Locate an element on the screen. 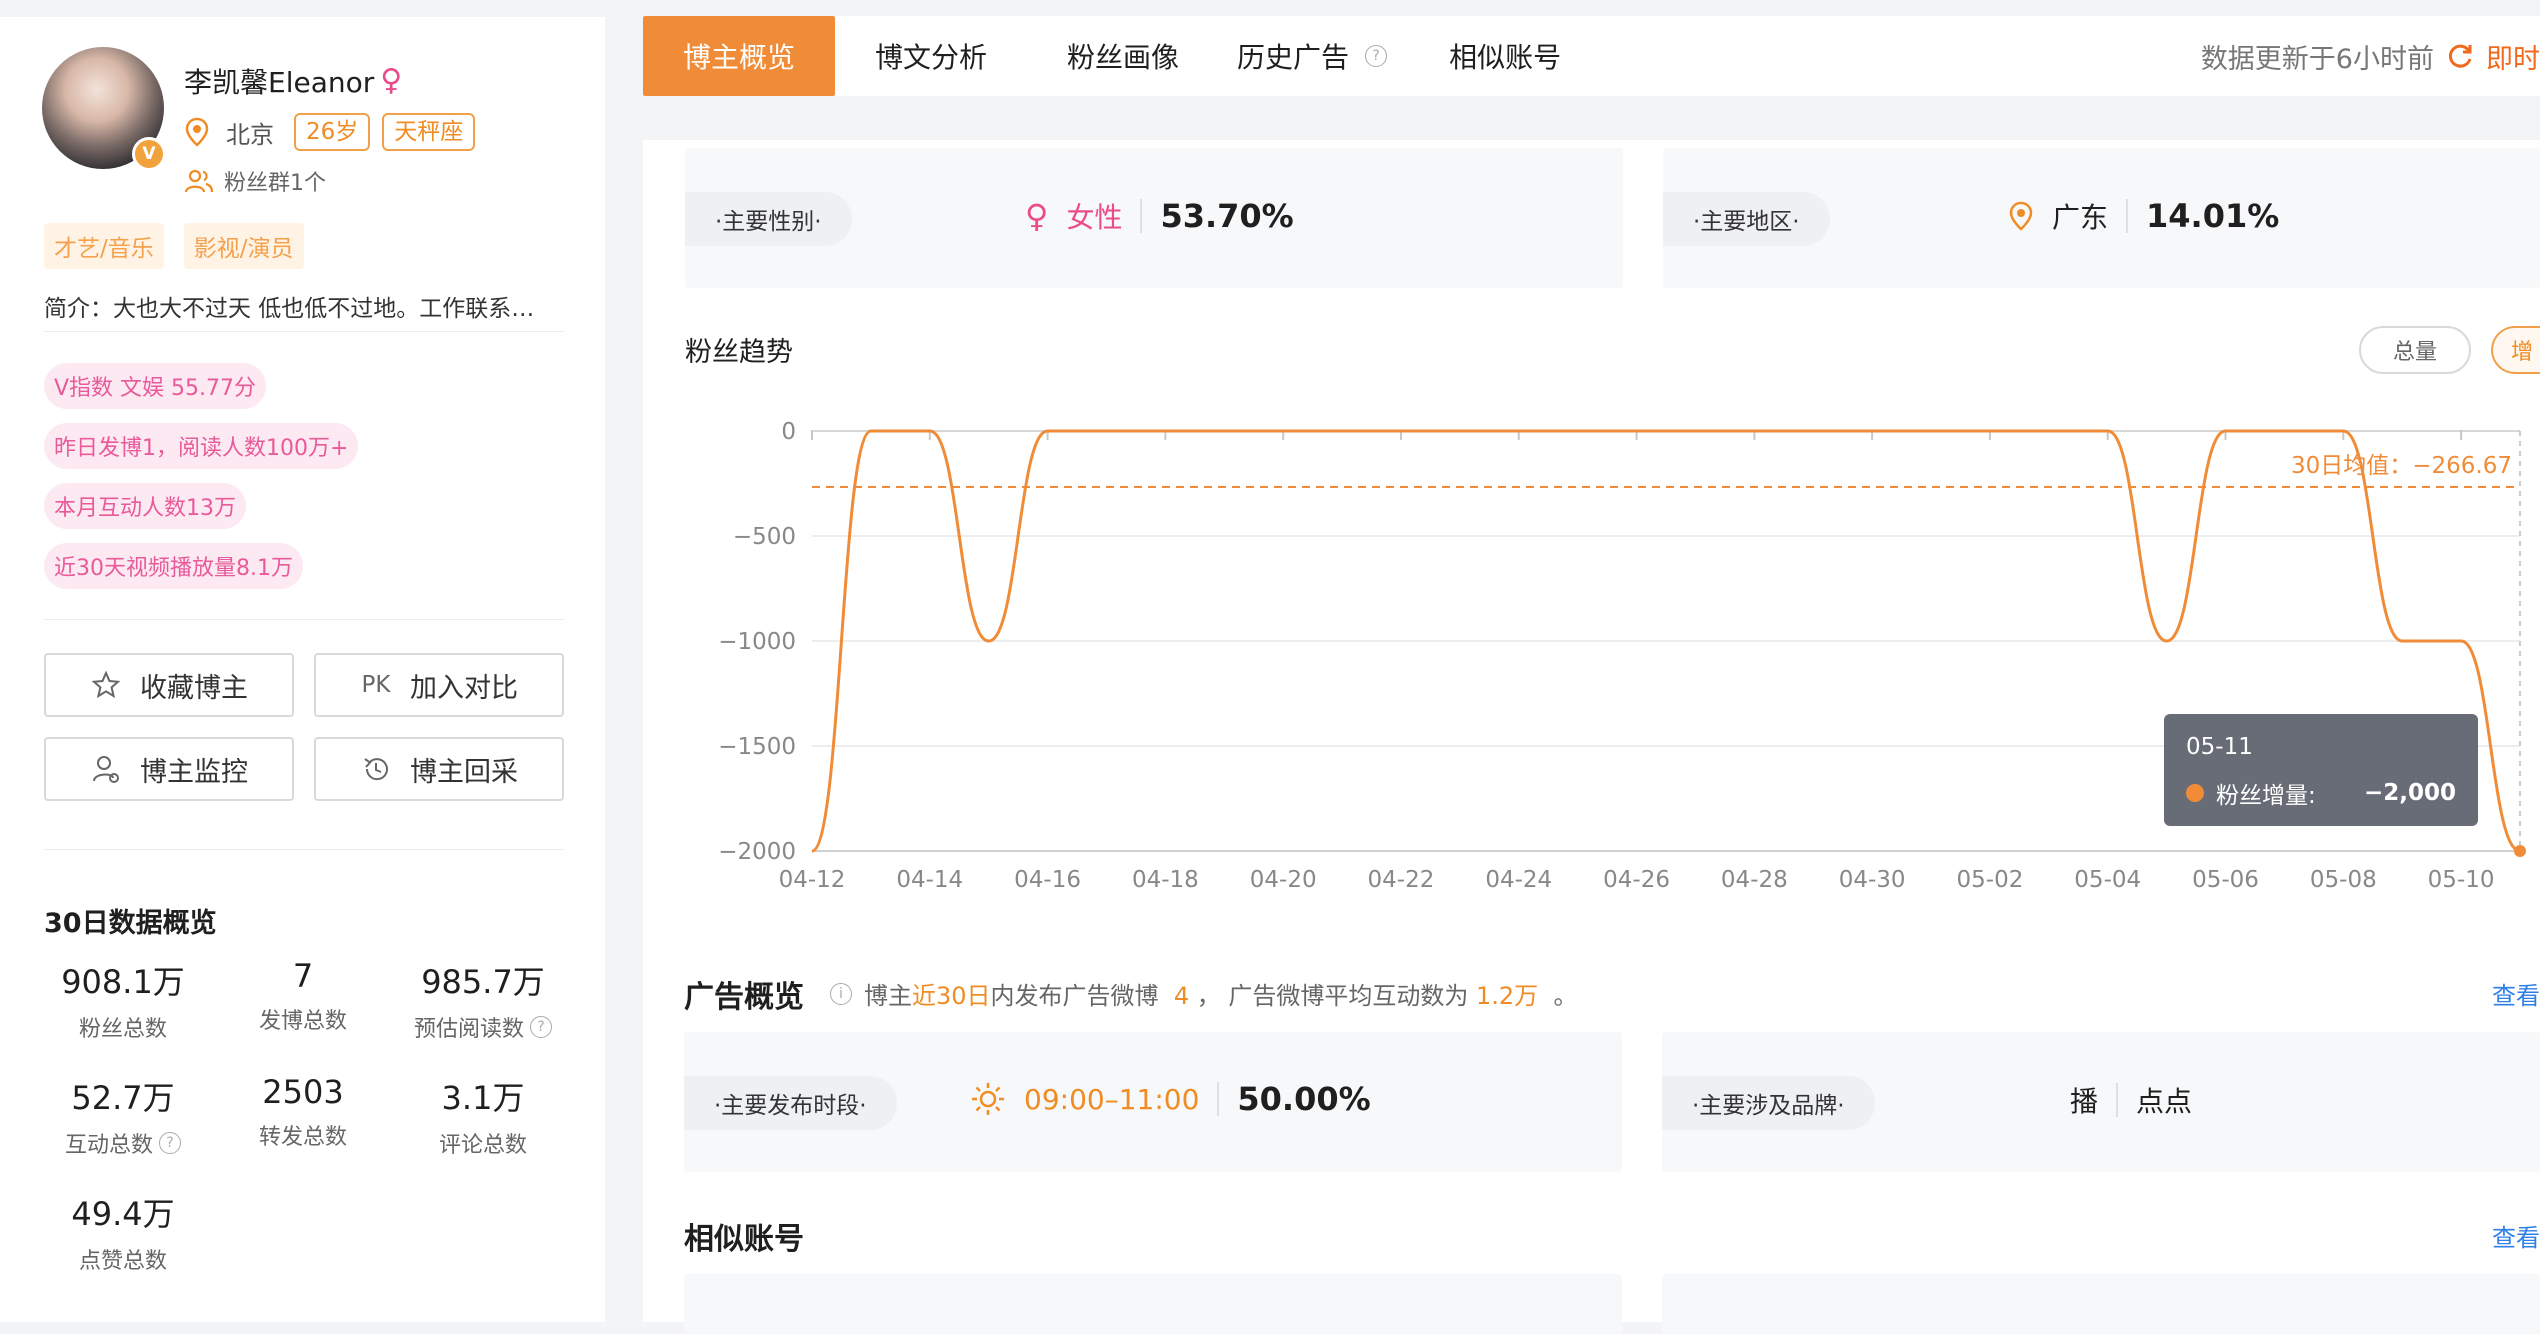  ad-time-range: 09:00–11:00 is located at coordinates (1112, 1099).